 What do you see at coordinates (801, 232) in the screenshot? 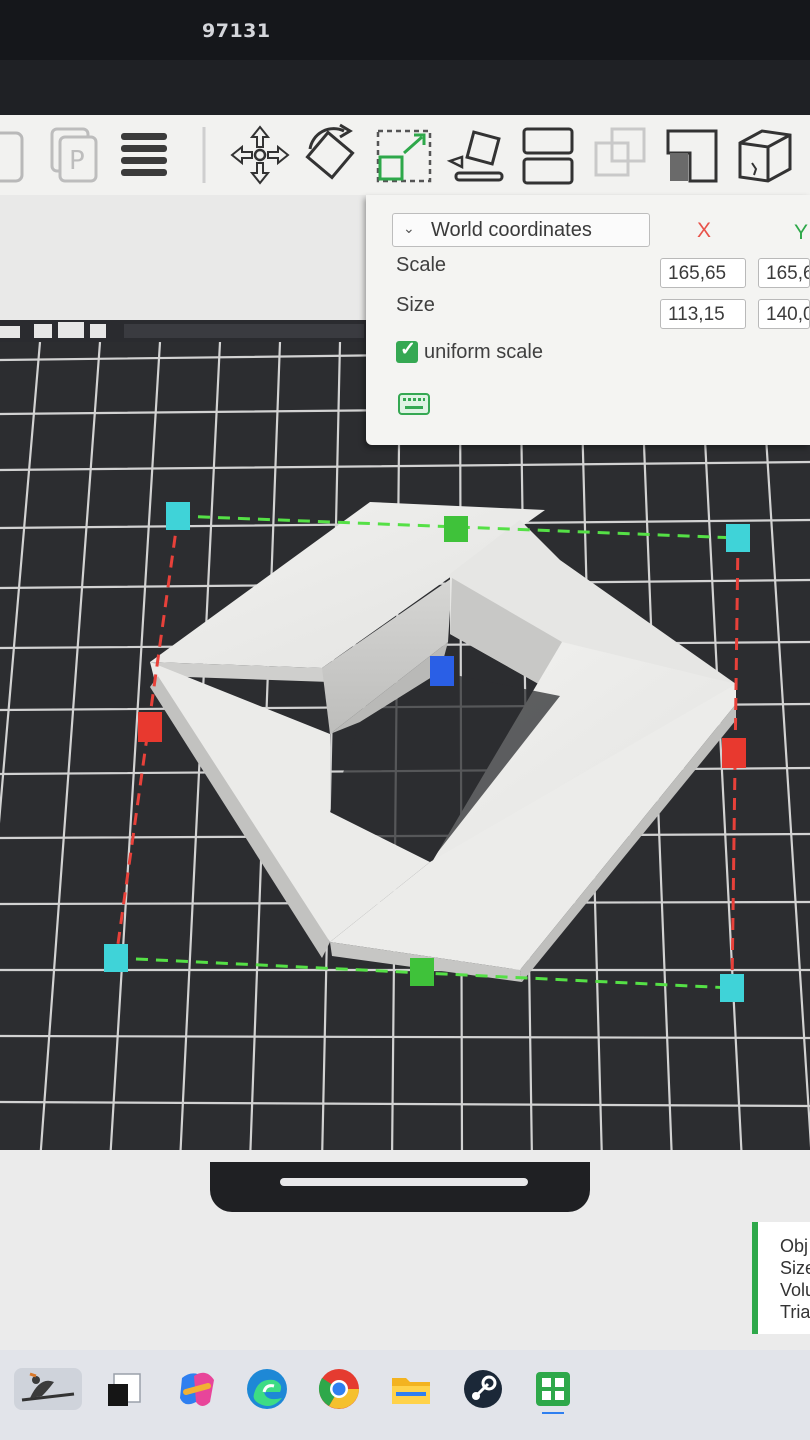
I see `axis-y-label: Y` at bounding box center [801, 232].